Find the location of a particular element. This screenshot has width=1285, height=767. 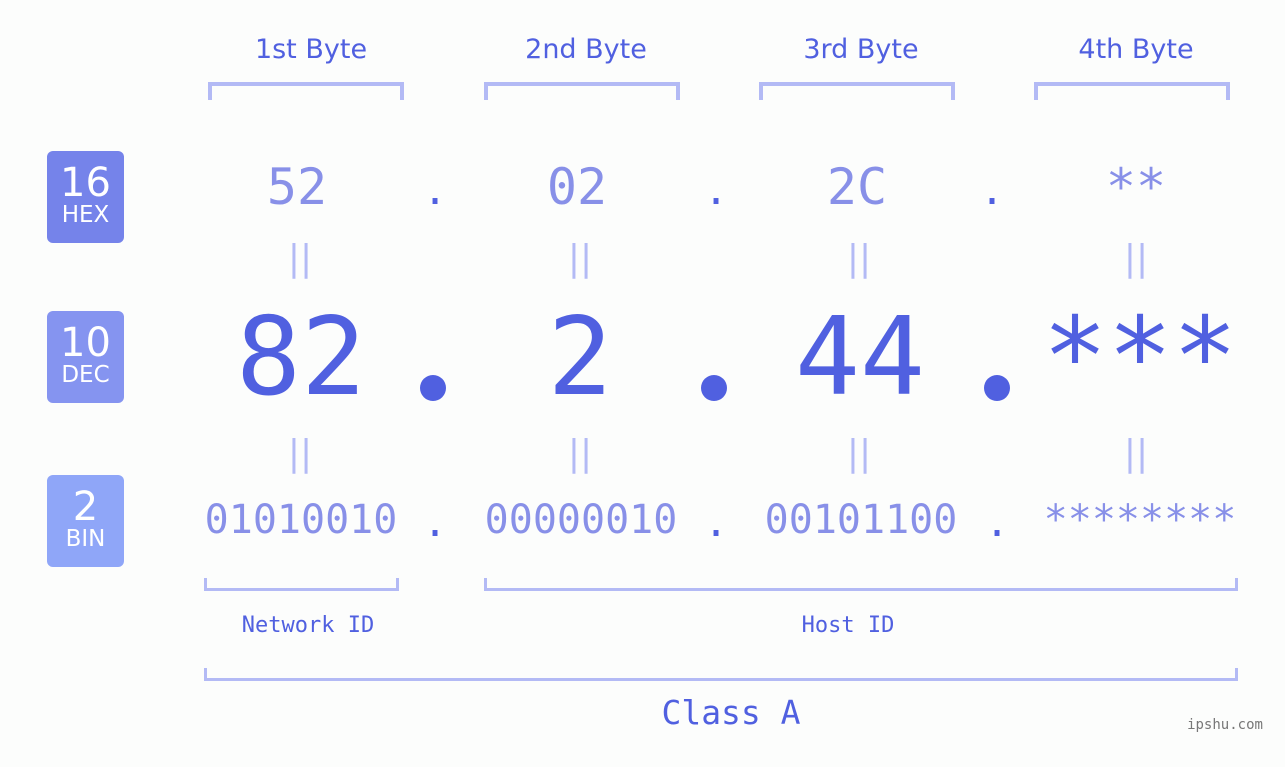

dec-byte-2: 2 is located at coordinates (580, 357).